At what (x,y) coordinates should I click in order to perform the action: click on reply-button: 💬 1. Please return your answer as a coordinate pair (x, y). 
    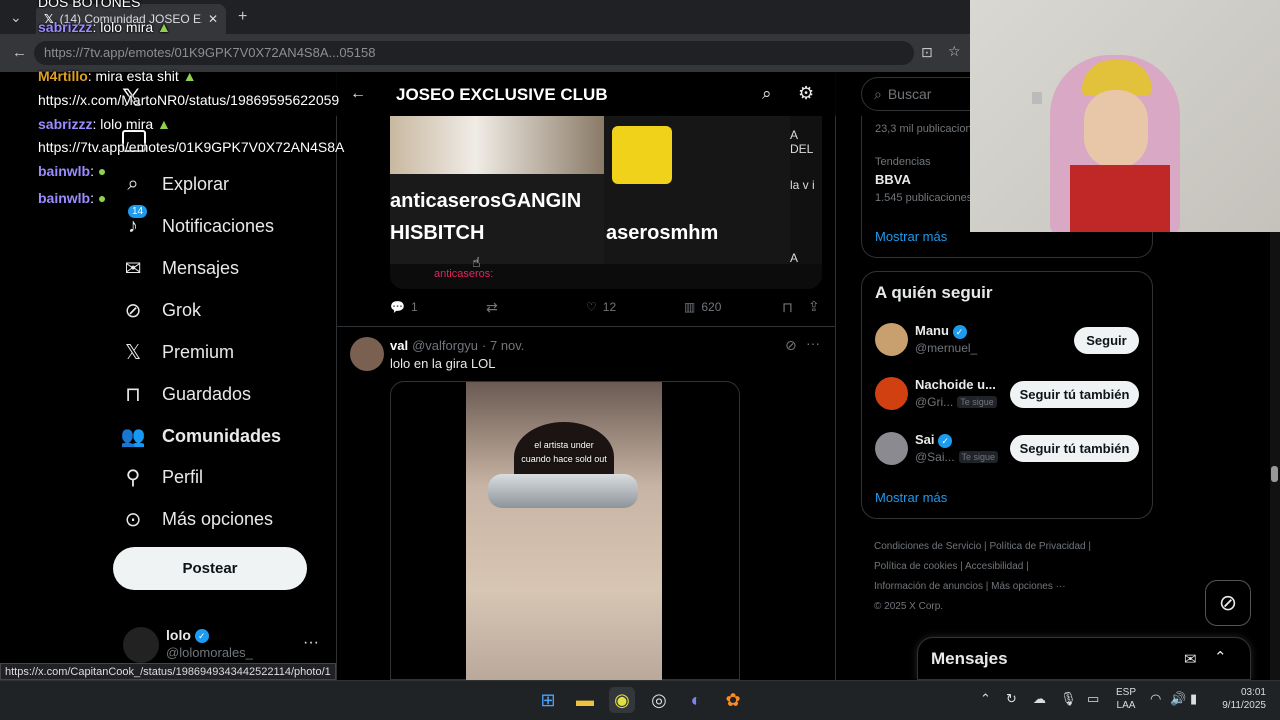
    Looking at the image, I should click on (404, 307).